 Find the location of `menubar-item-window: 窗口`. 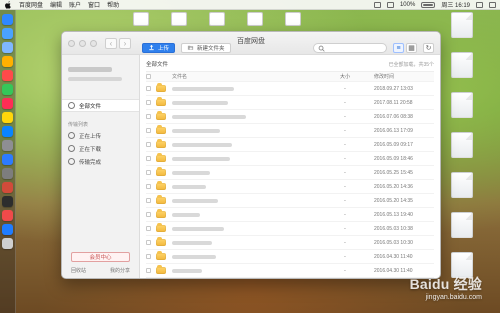

menubar-item-window: 窗口 is located at coordinates (94, 4).